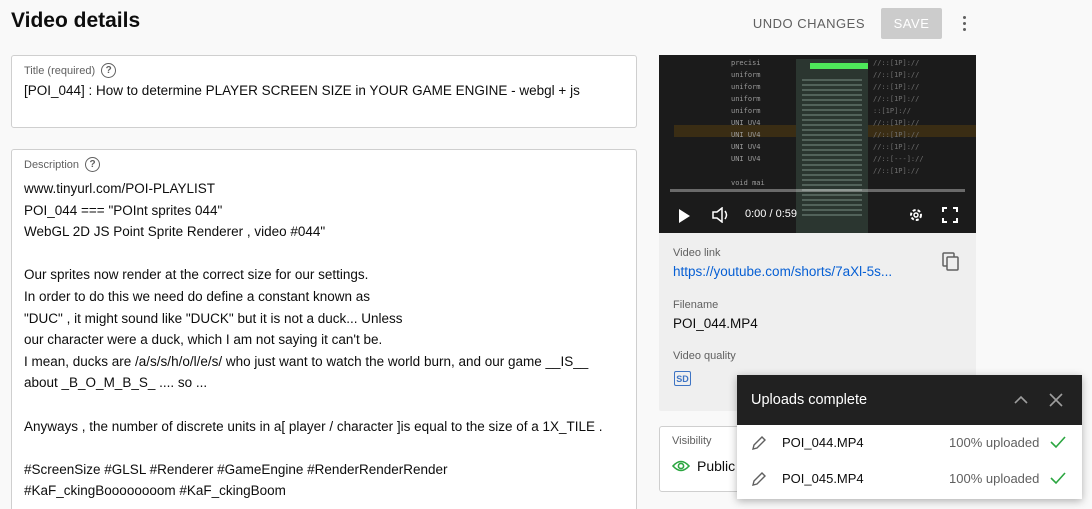  Describe the element at coordinates (916, 215) in the screenshot. I see `settings-icon` at that location.